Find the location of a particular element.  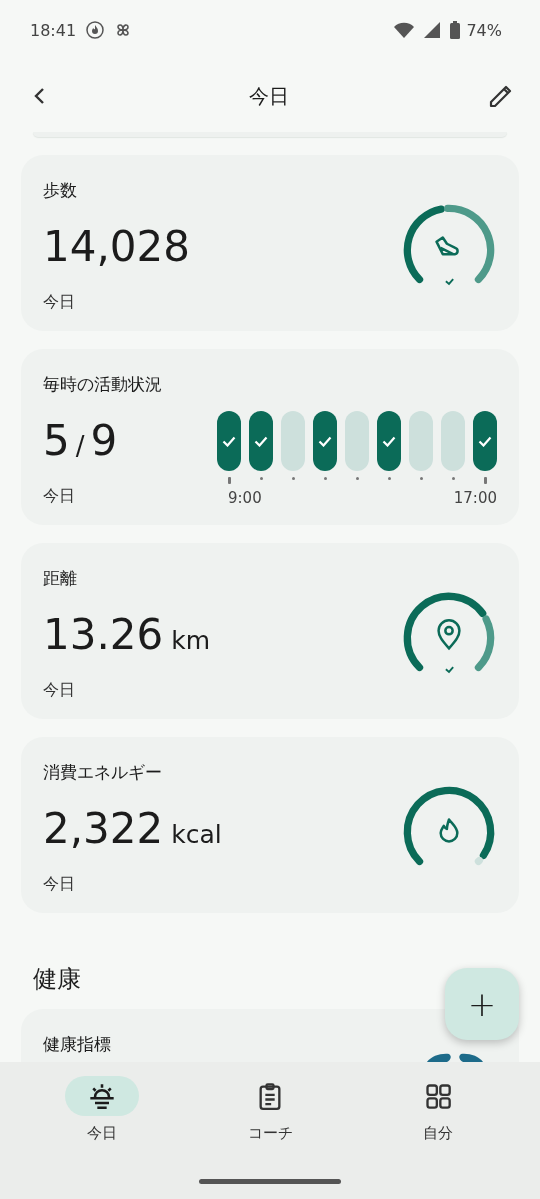

nav-tab: 今日 is located at coordinates (102, 1109).